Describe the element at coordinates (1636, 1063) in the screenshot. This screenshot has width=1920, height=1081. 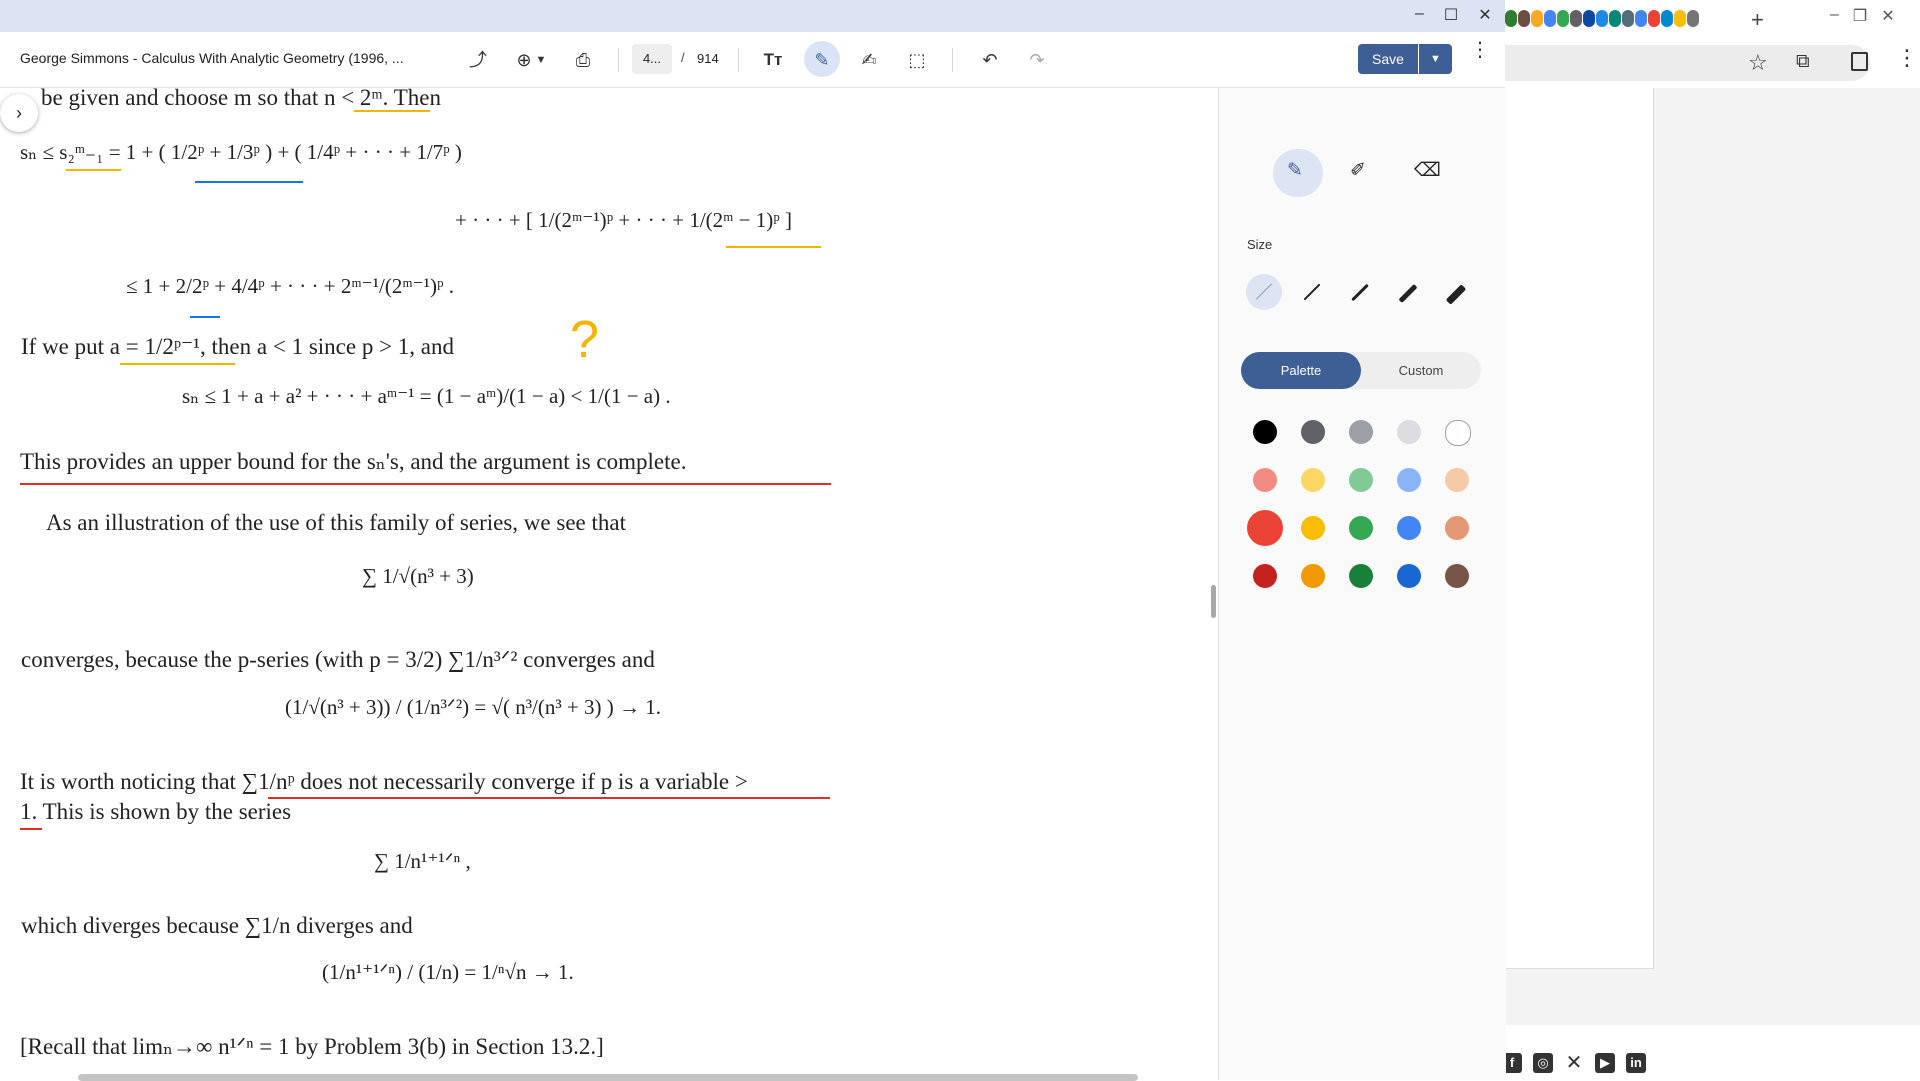
I see `linkedin-icon: in` at that location.